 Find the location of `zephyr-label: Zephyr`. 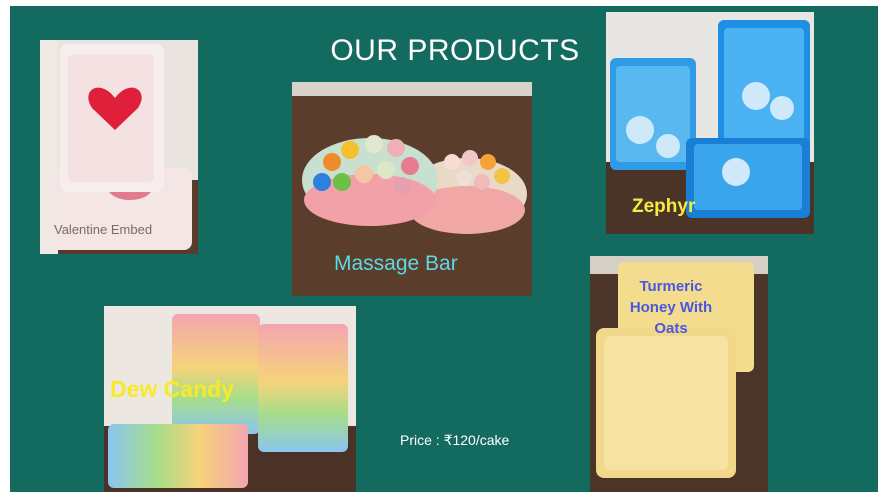

zephyr-label: Zephyr is located at coordinates (664, 206).